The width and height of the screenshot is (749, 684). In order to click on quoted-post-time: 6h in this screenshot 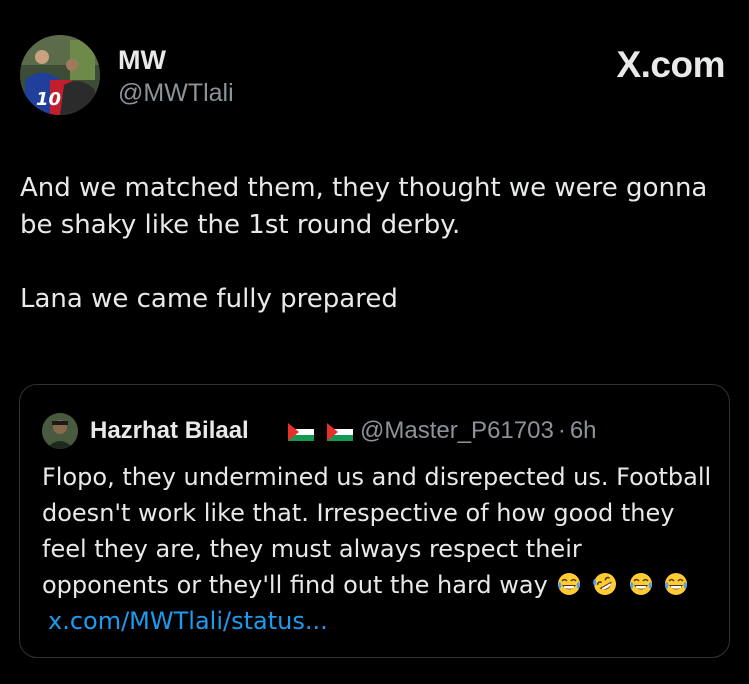, I will do `click(583, 430)`.